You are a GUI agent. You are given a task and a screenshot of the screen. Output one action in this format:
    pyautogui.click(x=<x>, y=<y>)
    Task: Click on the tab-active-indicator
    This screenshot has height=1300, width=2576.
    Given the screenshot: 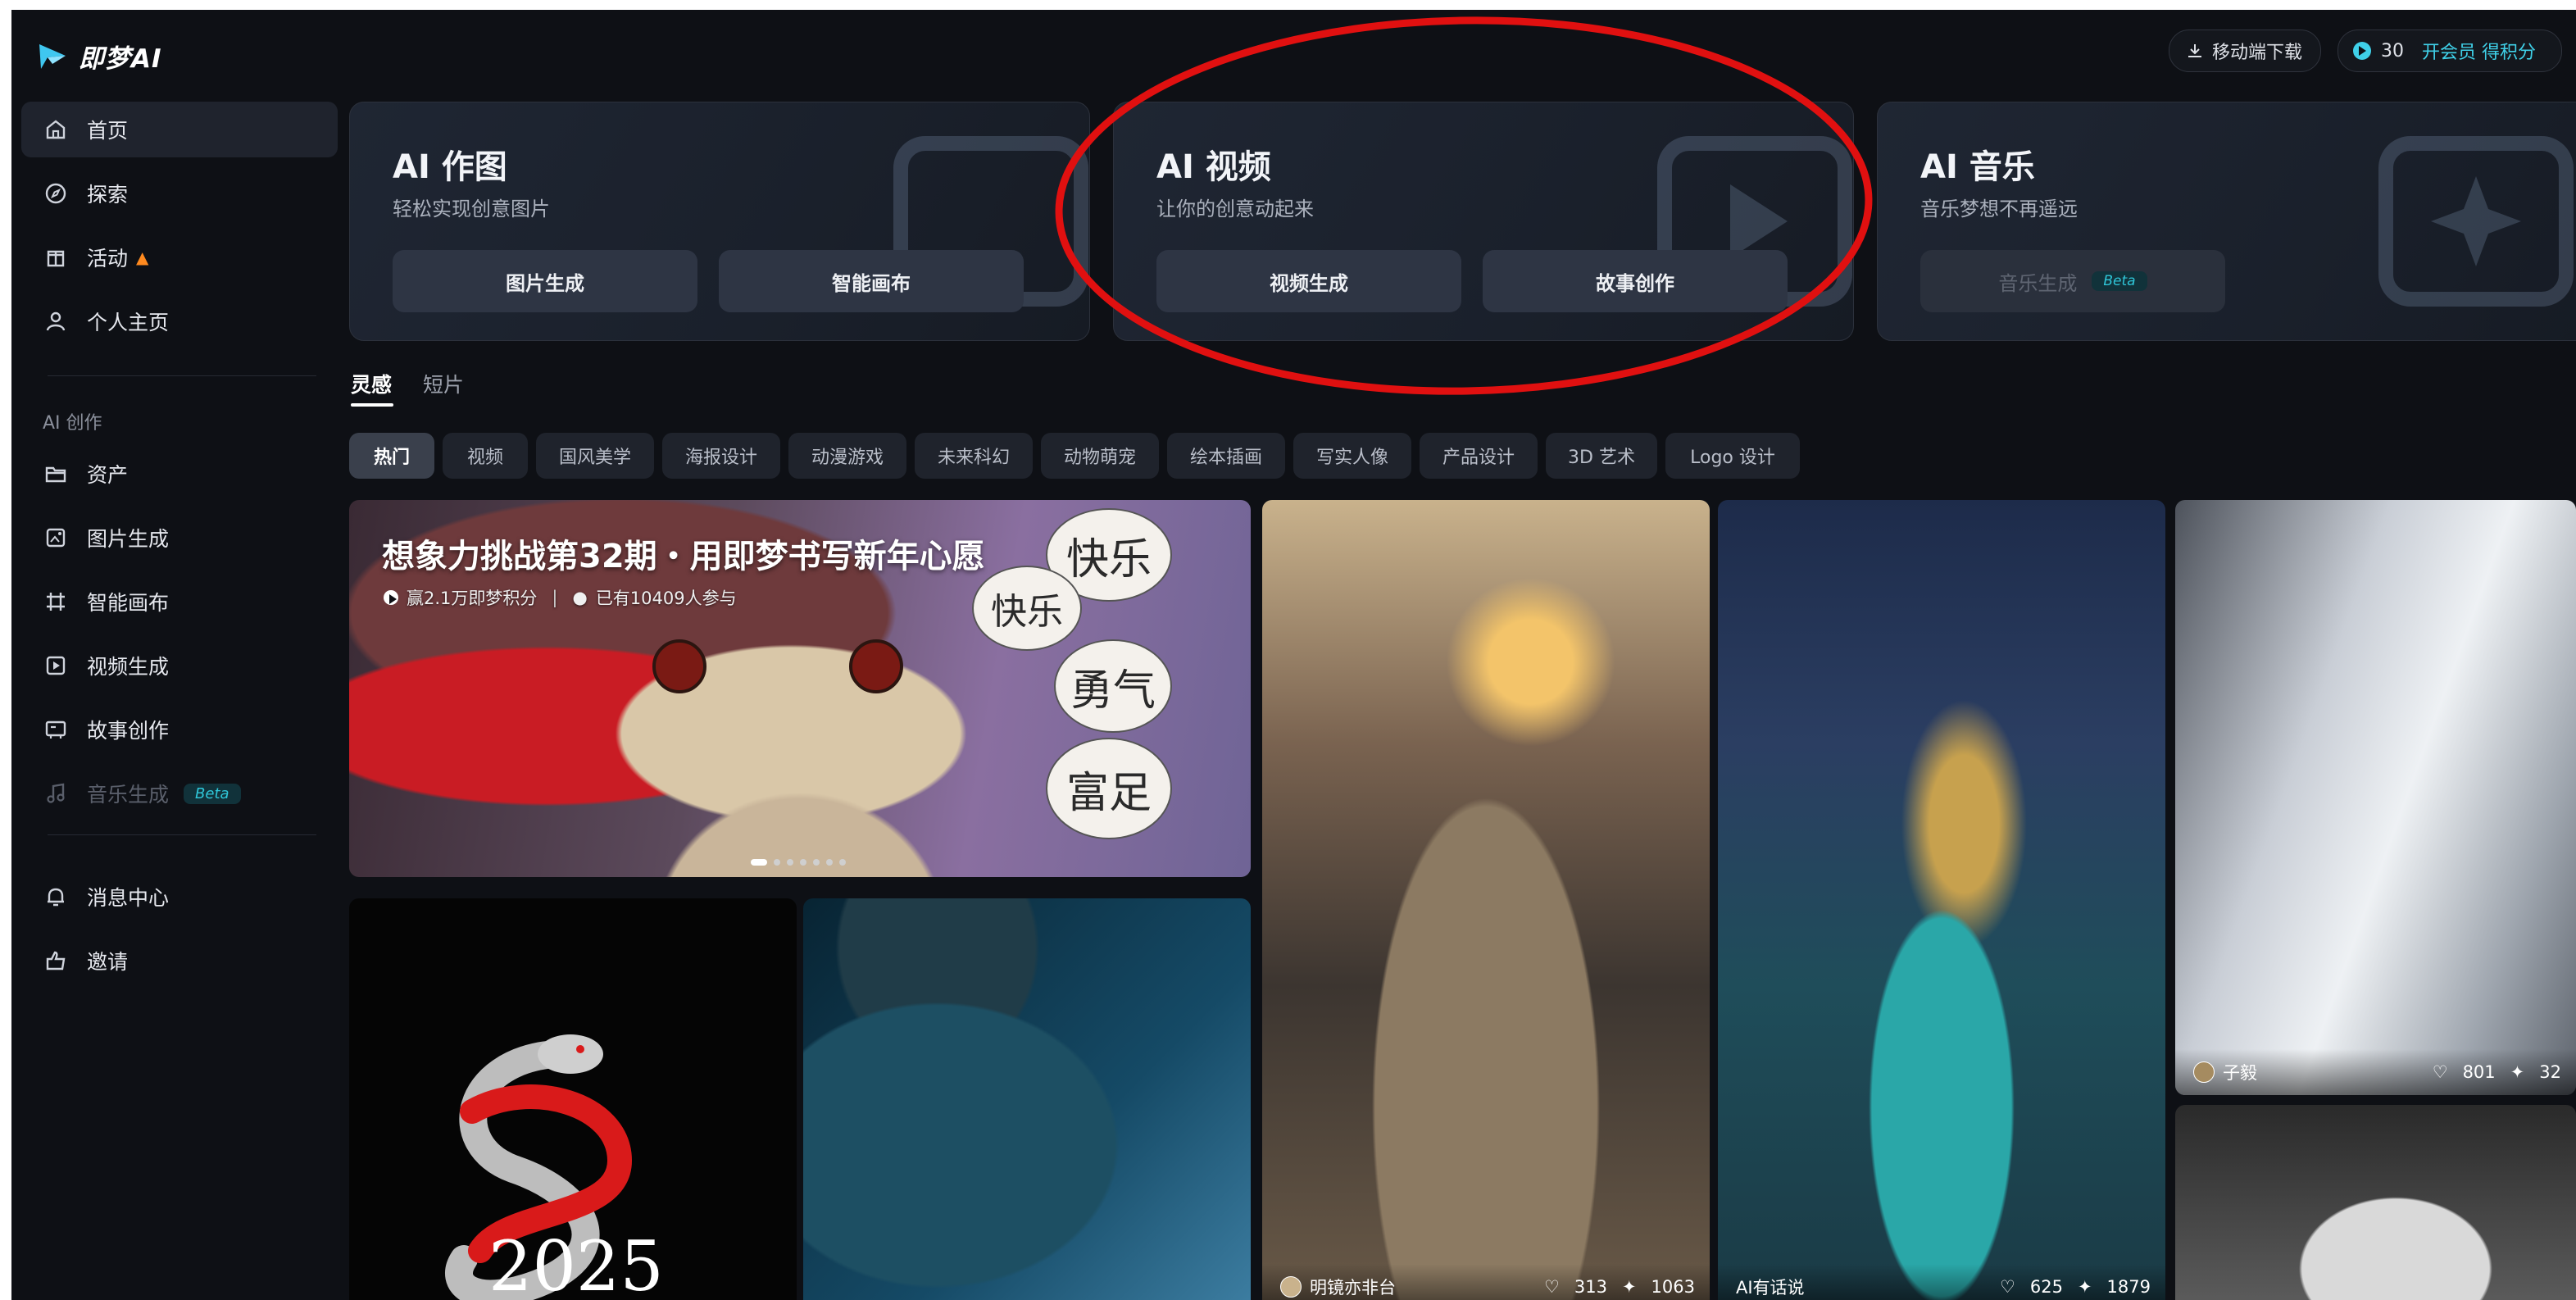 What is the action you would take?
    pyautogui.click(x=372, y=405)
    